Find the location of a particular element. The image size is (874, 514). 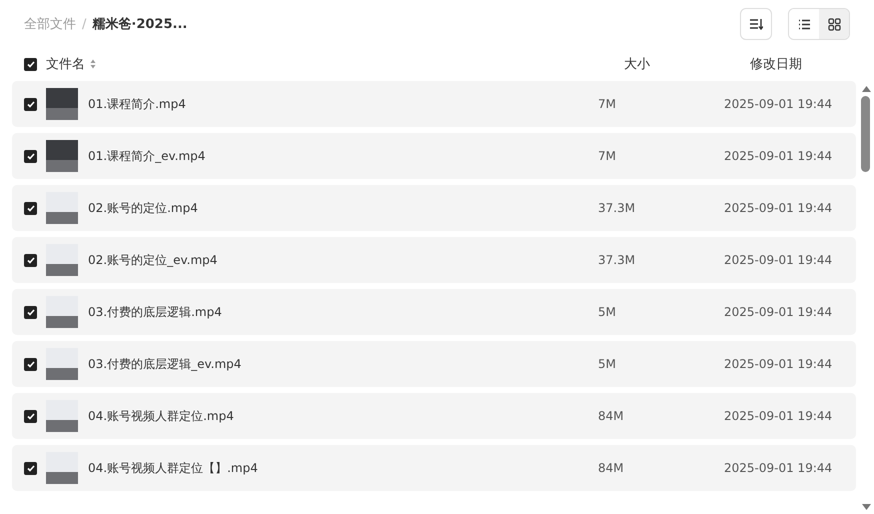

file-name: 03.付费的底层逻辑_ev.mp4 is located at coordinates (165, 364).